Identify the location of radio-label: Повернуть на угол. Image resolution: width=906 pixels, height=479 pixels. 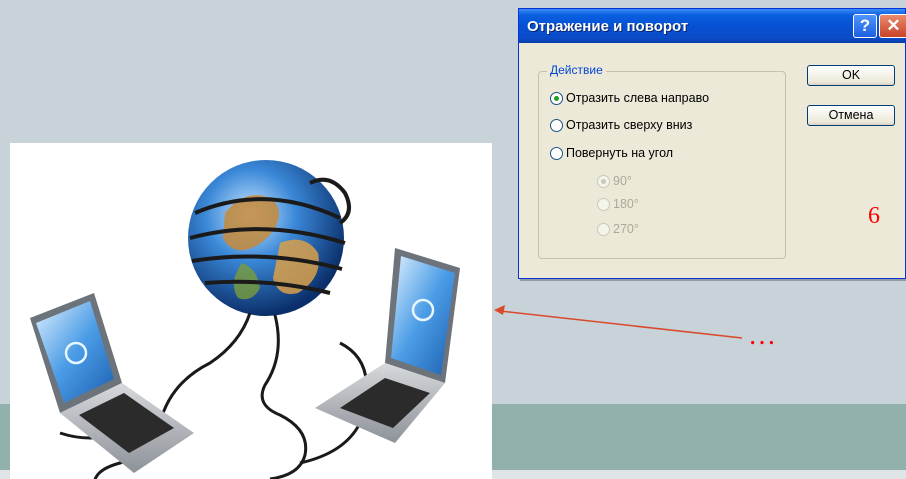
(620, 153).